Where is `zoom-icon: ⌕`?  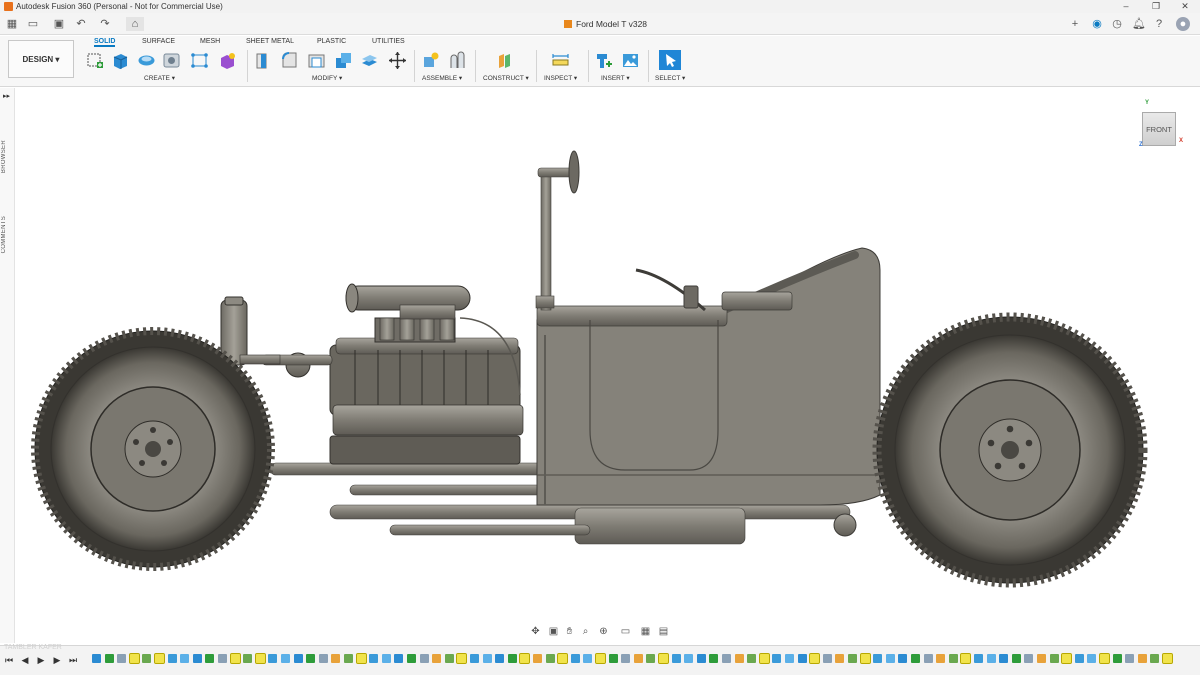
zoom-icon: ⌕ is located at coordinates (585, 632).